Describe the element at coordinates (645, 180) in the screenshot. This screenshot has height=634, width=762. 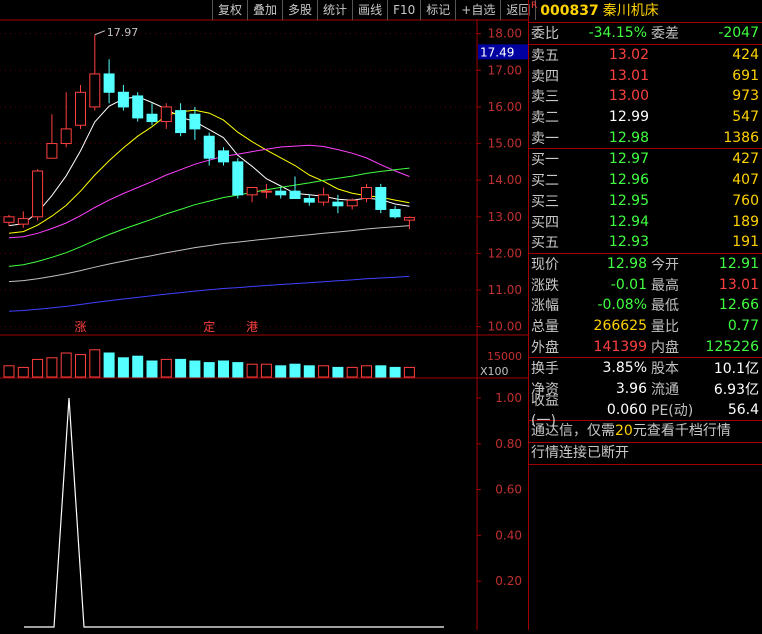
I see `buy-row: 买二 12.96 407` at that location.